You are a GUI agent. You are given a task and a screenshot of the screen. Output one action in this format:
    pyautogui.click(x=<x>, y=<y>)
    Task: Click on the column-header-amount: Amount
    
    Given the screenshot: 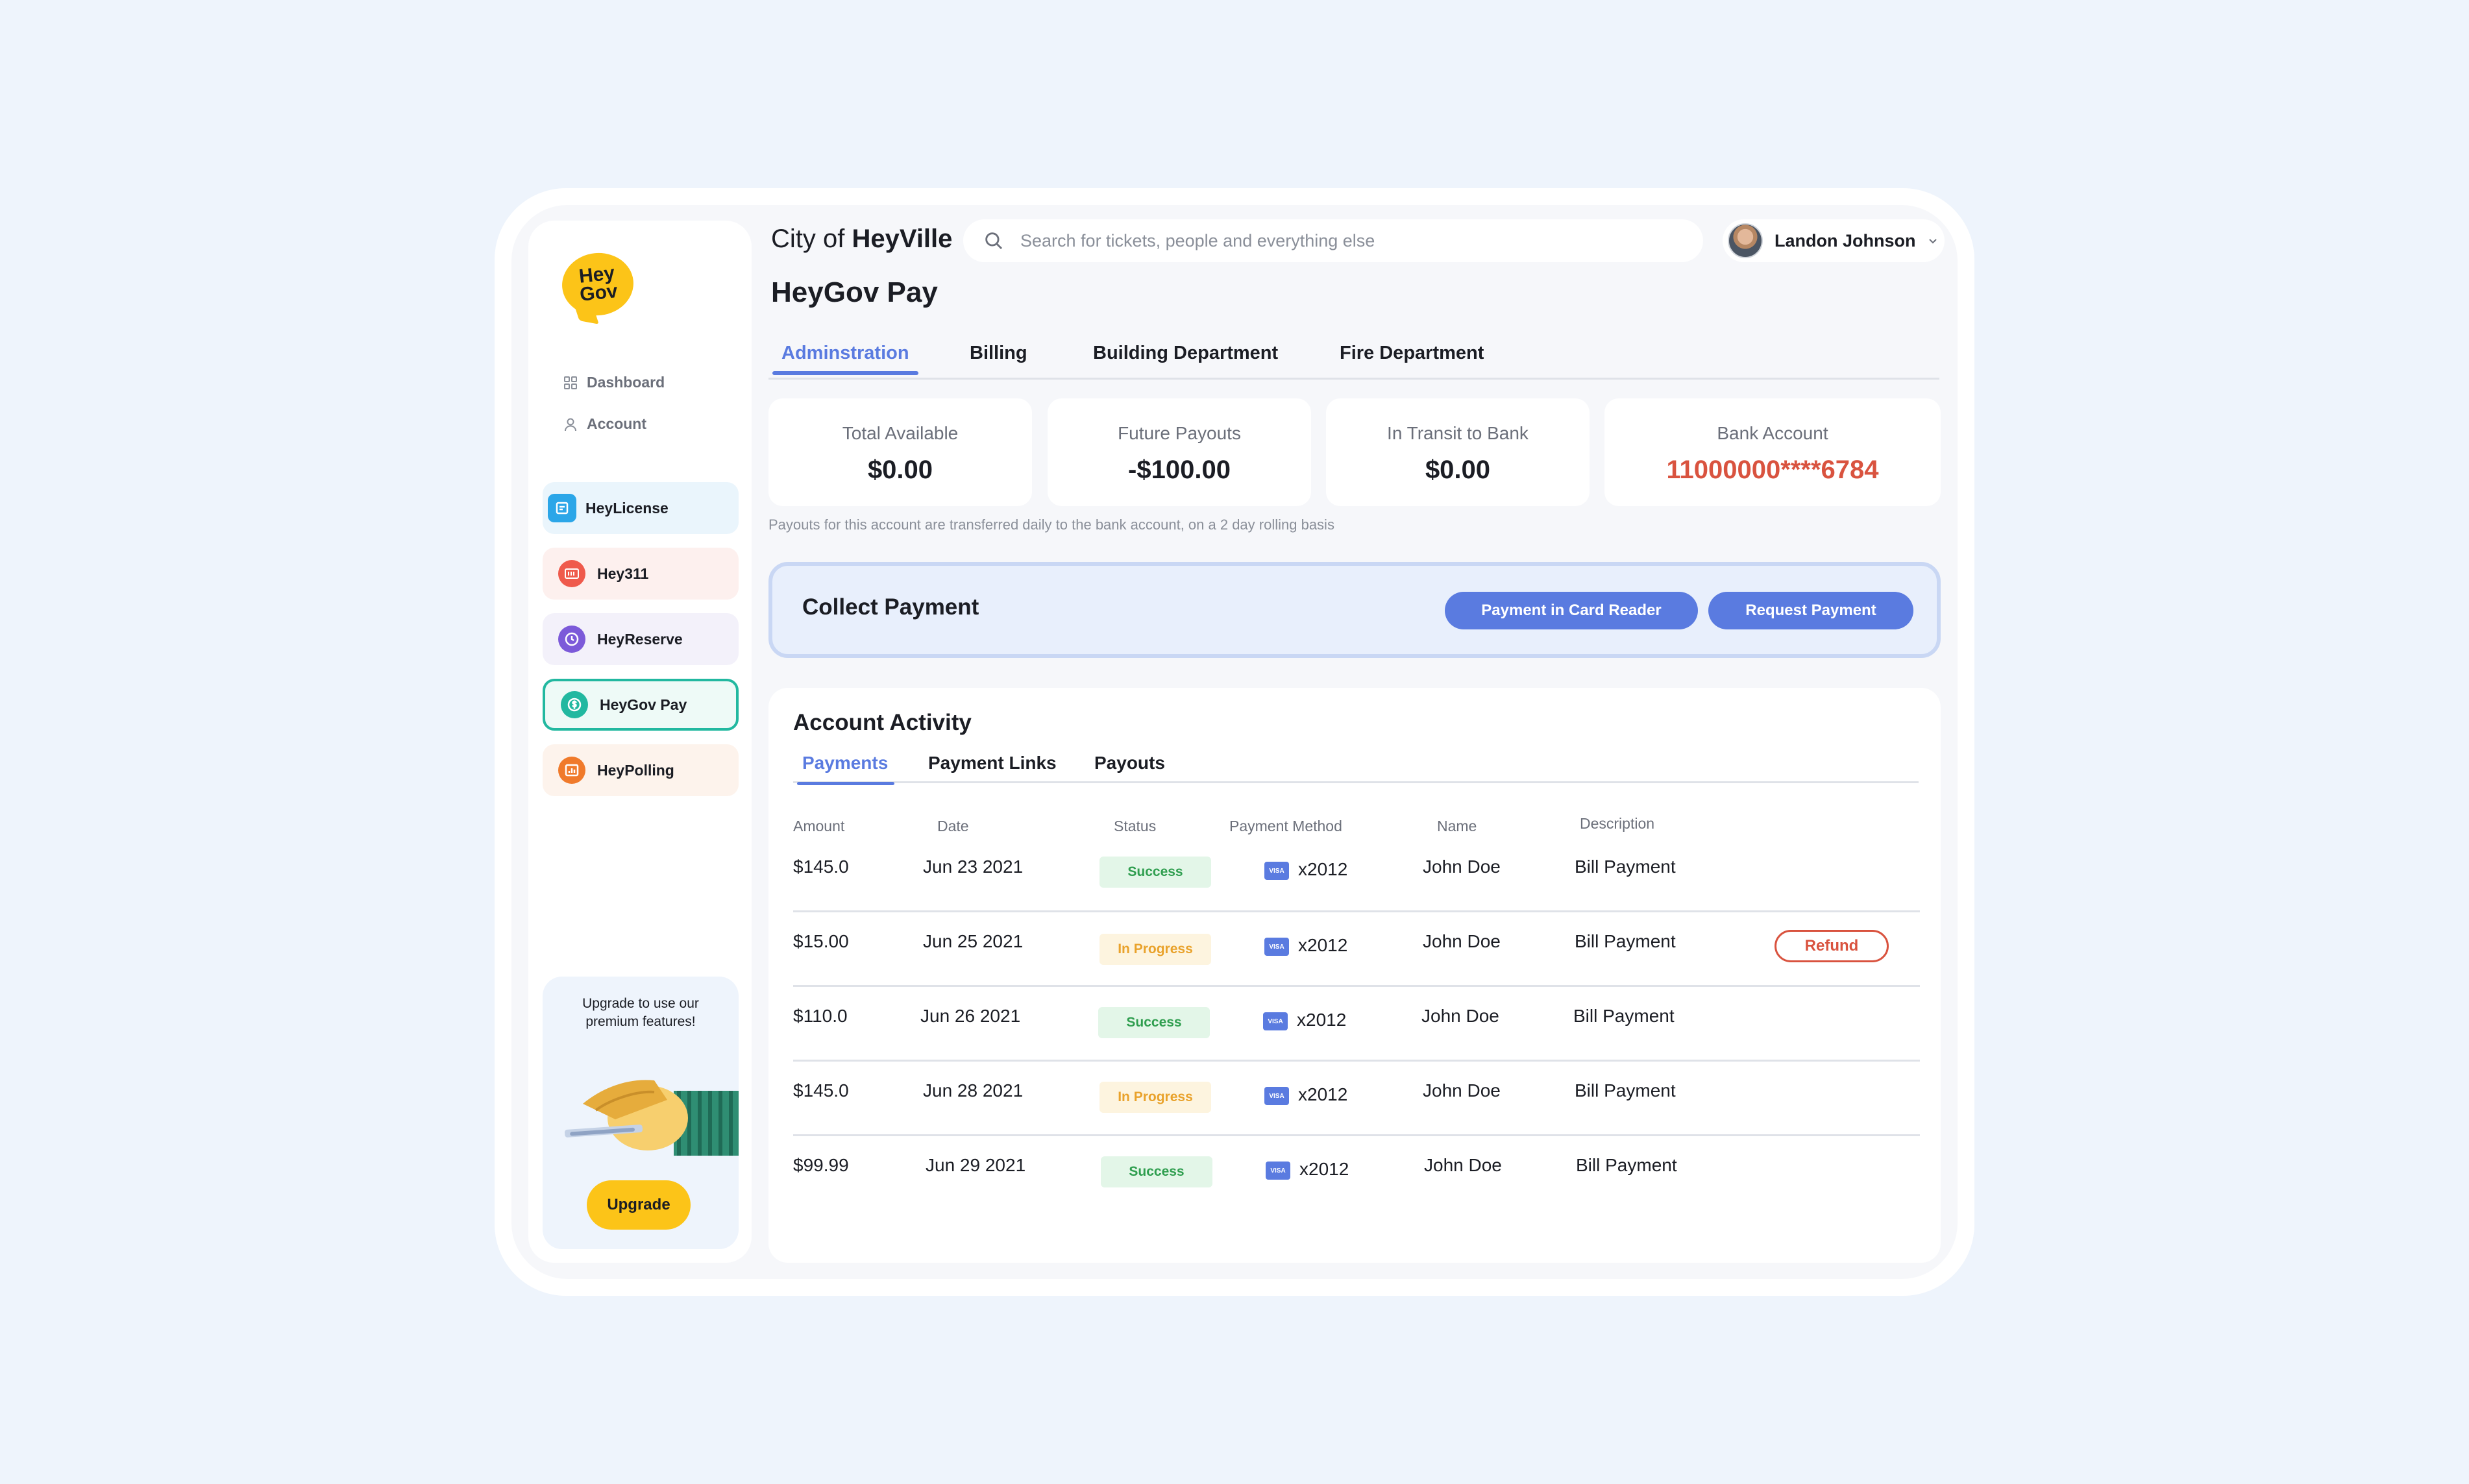 What is the action you would take?
    pyautogui.click(x=819, y=826)
    